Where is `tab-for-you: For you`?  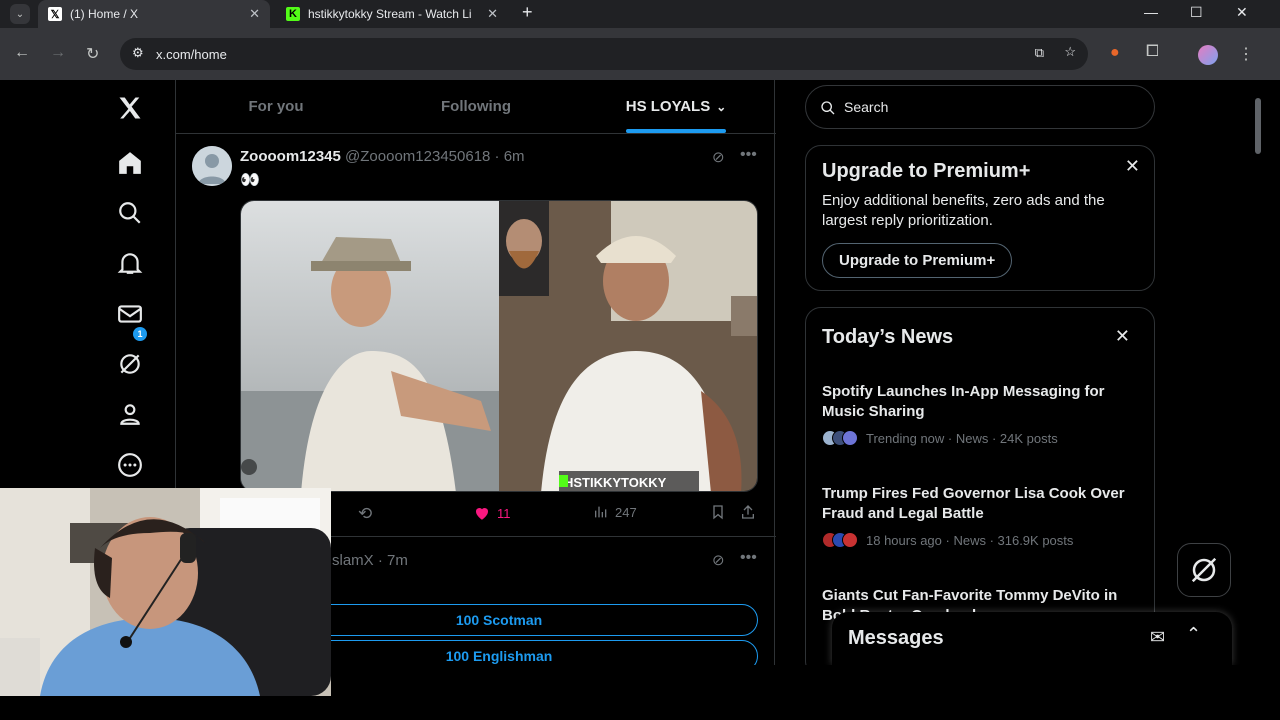
tab-for-you: For you is located at coordinates (276, 106).